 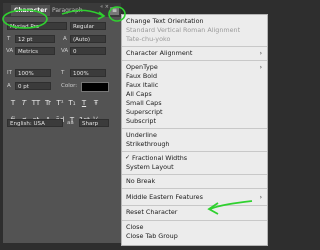 I want to click on kerning-icon: VA, so click(x=10, y=51).